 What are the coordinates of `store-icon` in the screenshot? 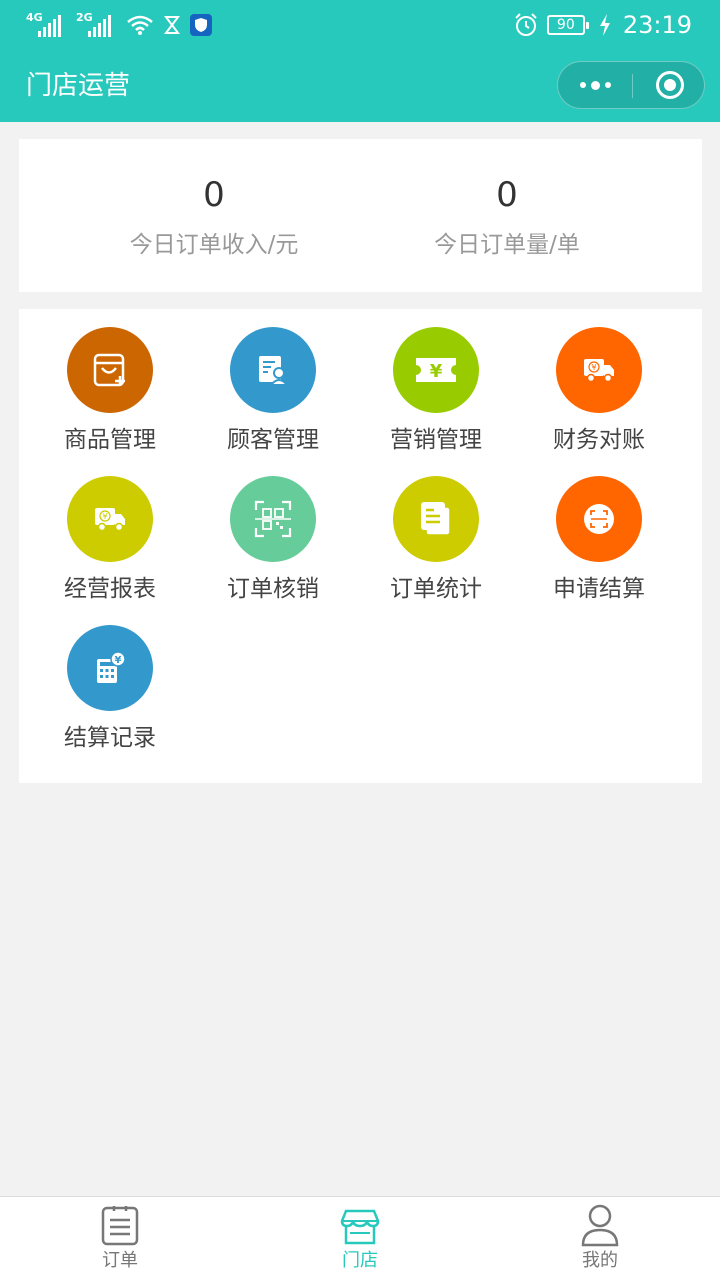 It's located at (360, 1227).